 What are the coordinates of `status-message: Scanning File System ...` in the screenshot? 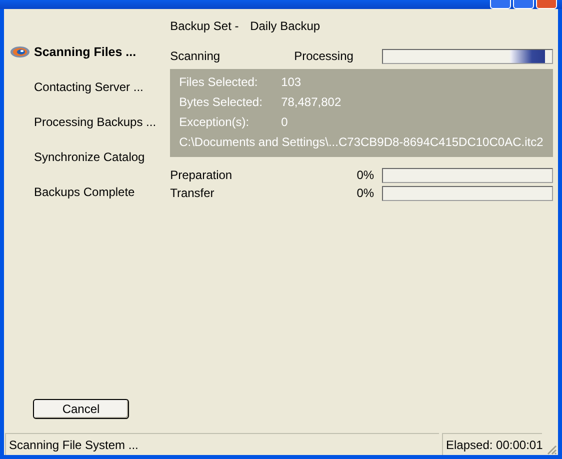 It's located at (222, 444).